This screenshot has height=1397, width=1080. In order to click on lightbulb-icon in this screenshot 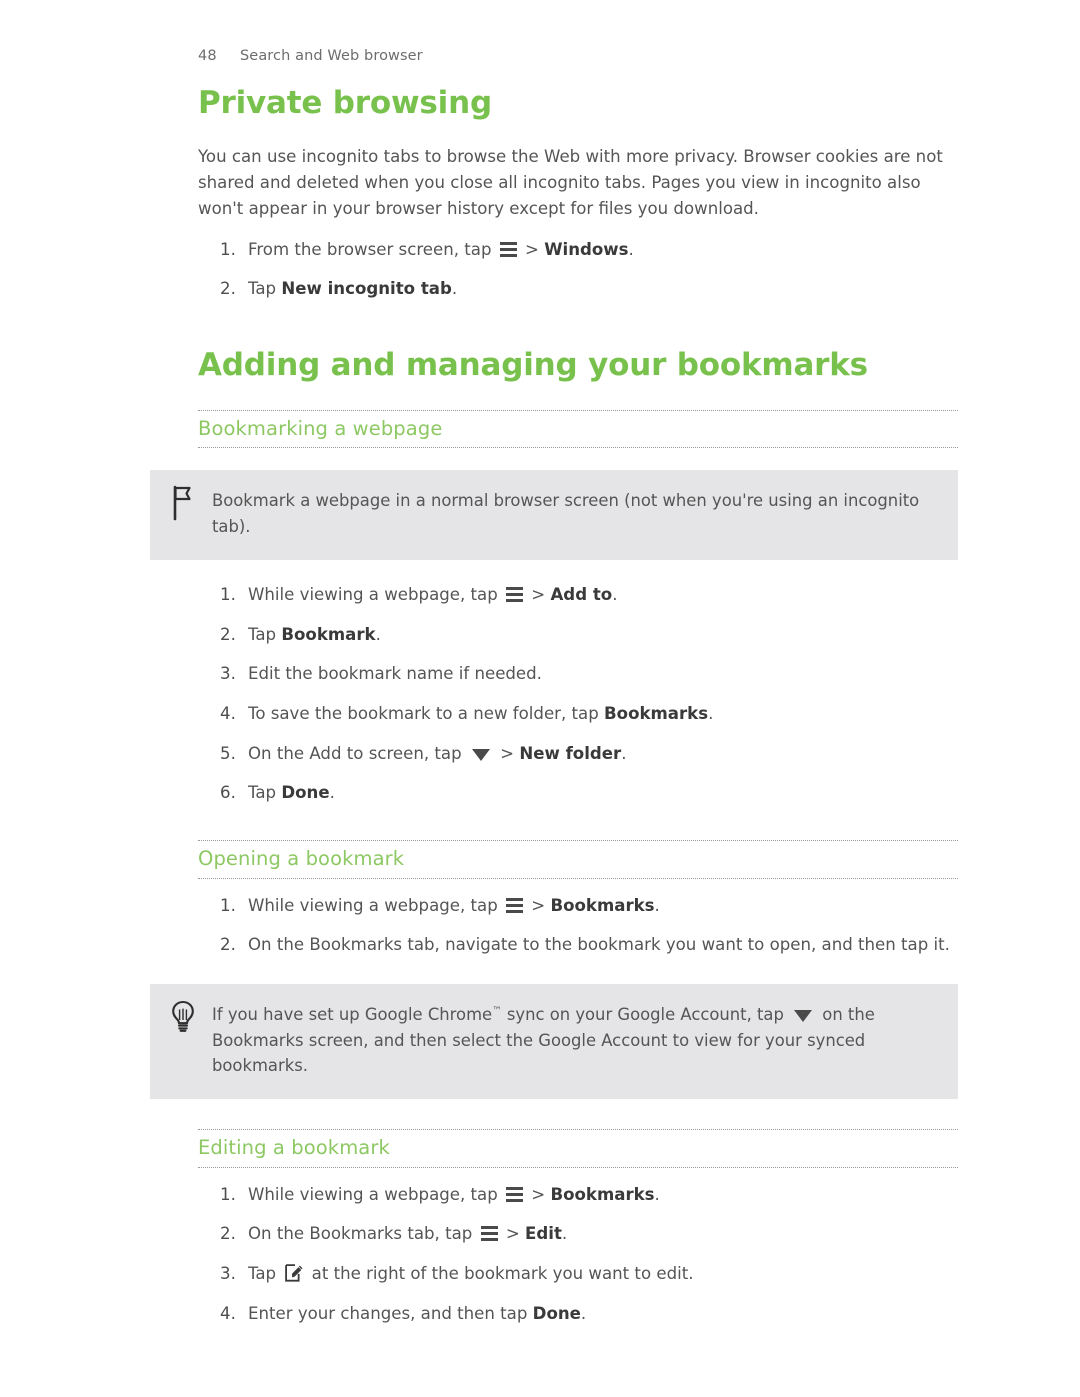, I will do `click(183, 1017)`.